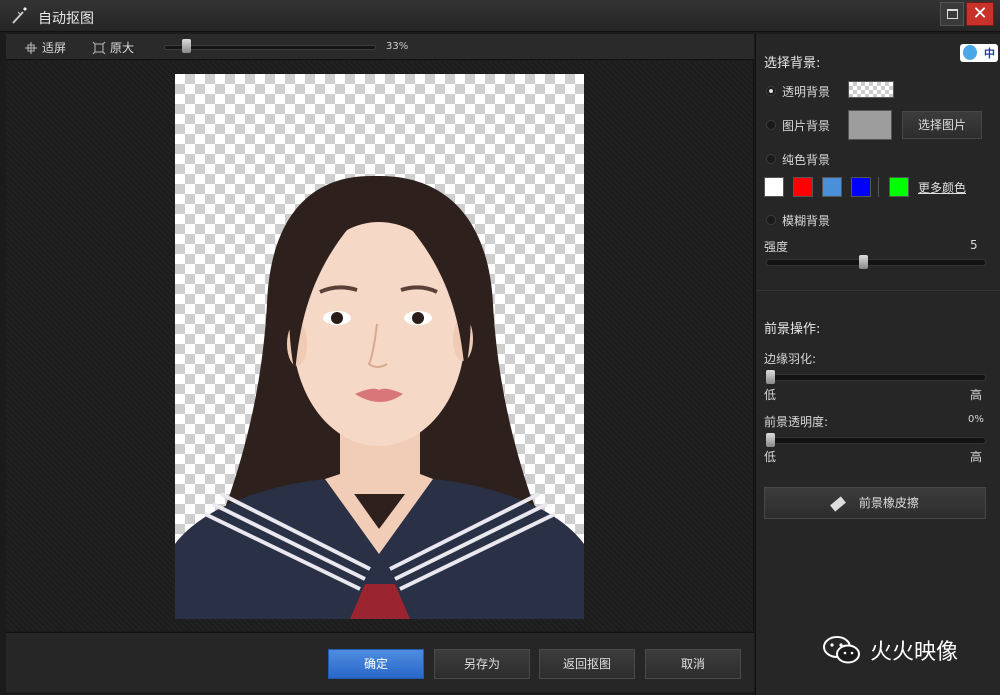 The height and width of the screenshot is (695, 1000). I want to click on swatch-light-blue, so click(832, 187).